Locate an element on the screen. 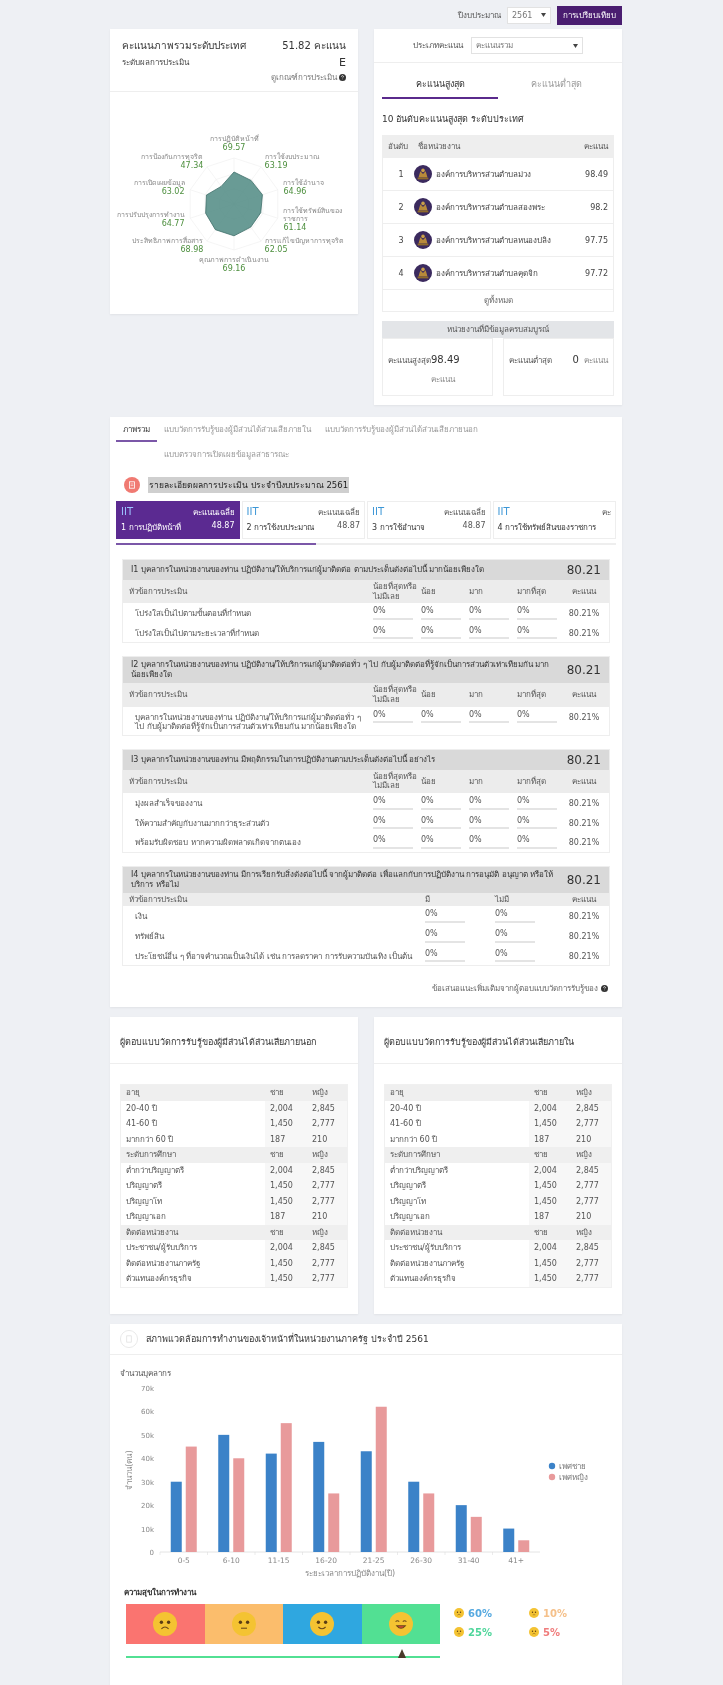 The height and width of the screenshot is (1685, 723). score-cell-text: 98.49 is located at coordinates (596, 174).